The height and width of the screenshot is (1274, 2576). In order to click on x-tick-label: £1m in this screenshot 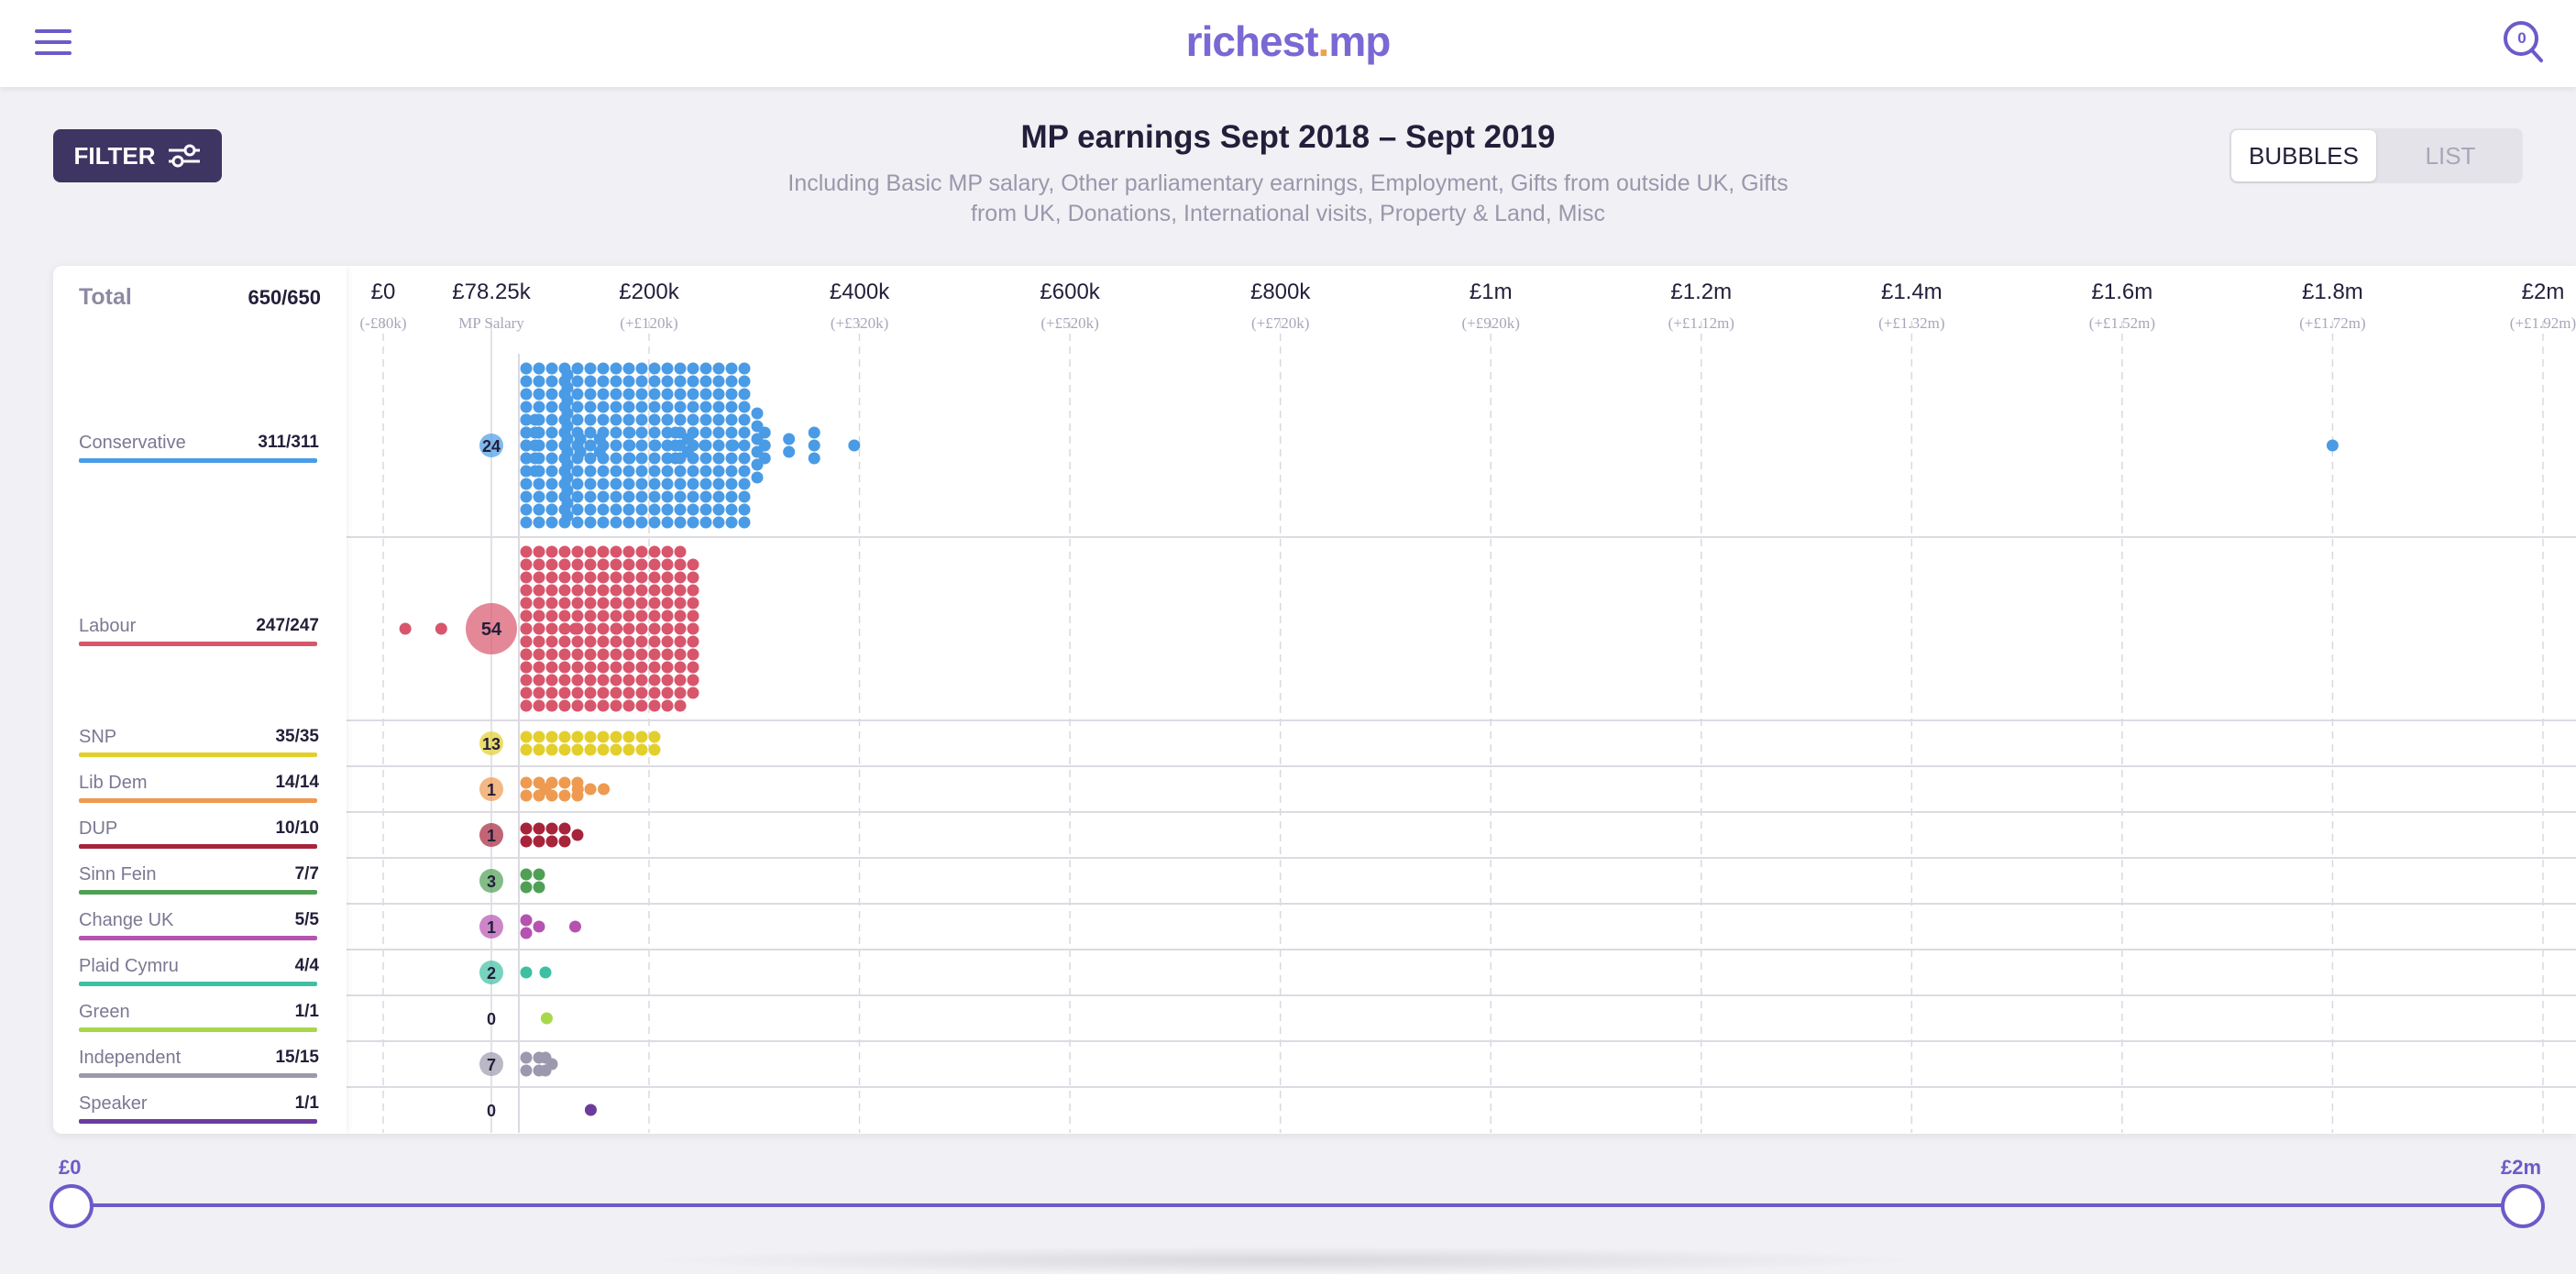, I will do `click(1491, 292)`.